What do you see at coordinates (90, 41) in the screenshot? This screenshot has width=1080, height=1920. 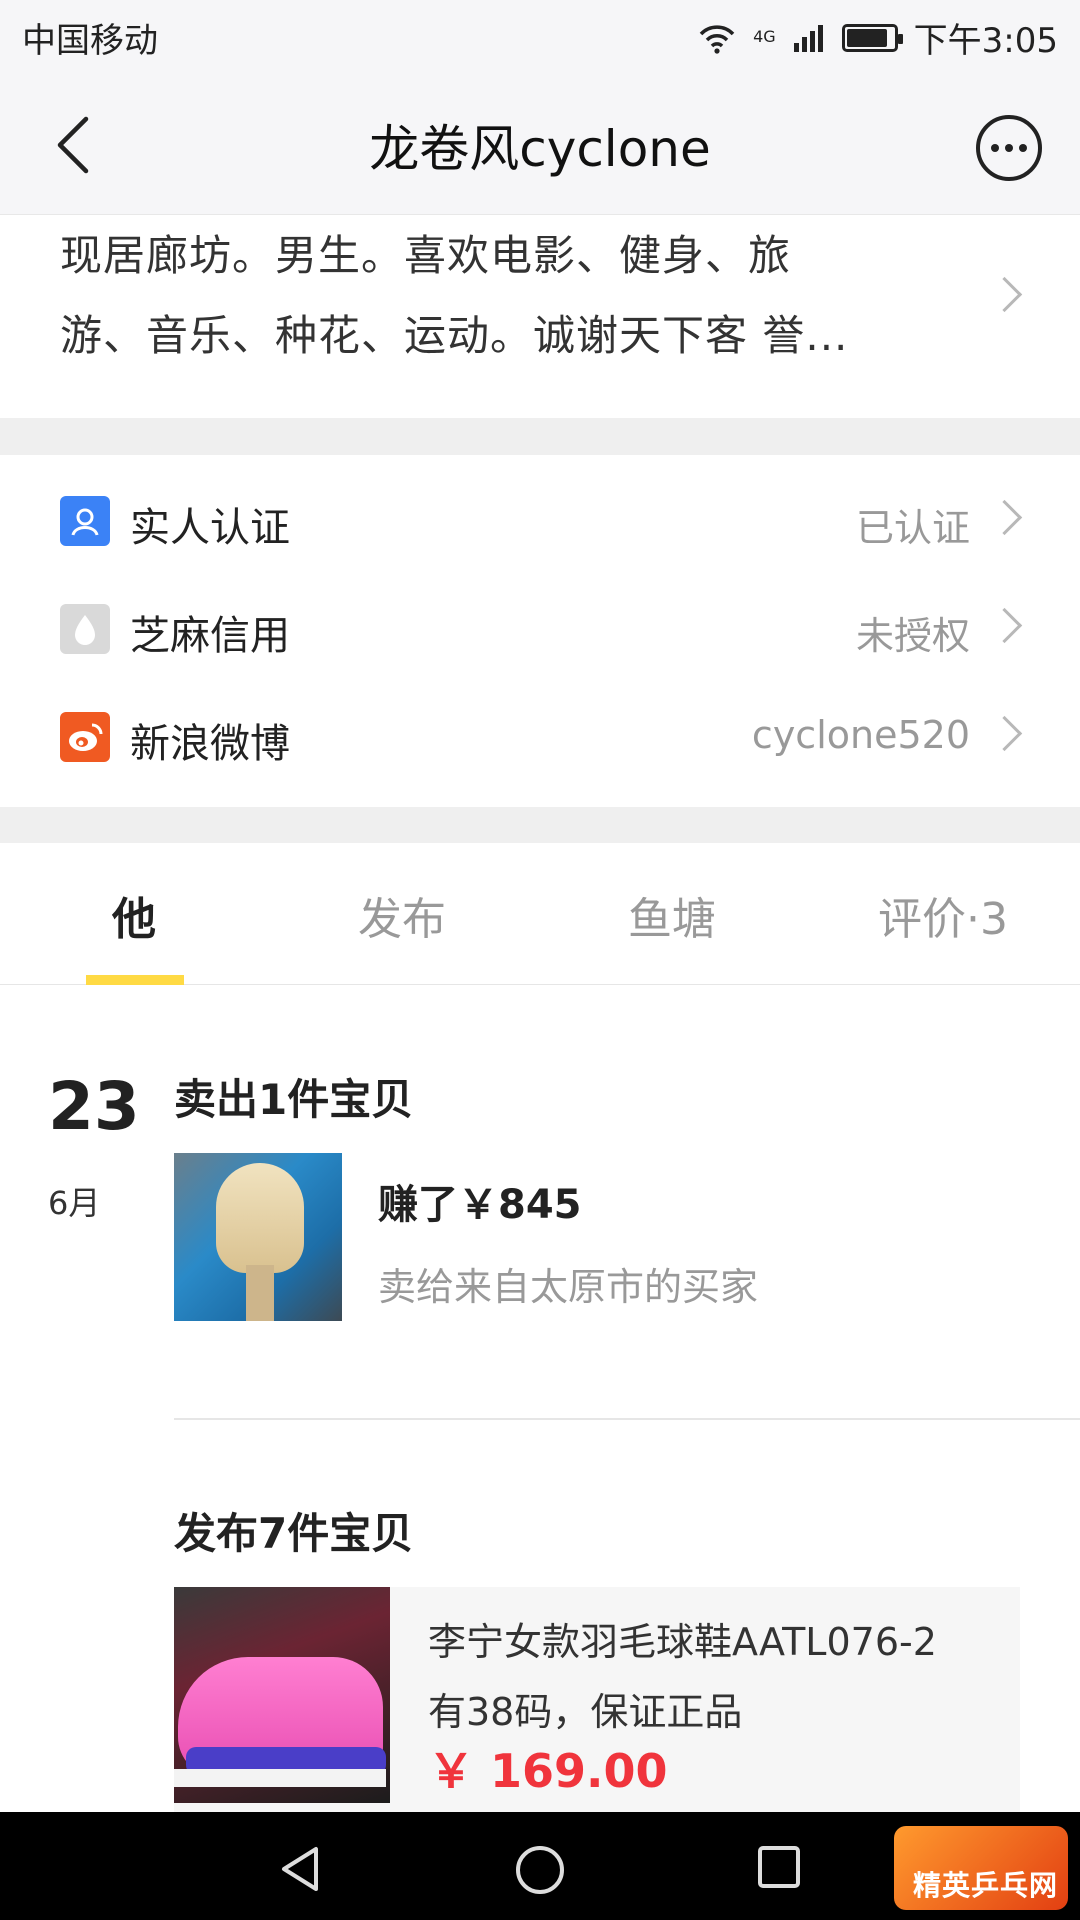 I see `carrier-label: 中国移动` at bounding box center [90, 41].